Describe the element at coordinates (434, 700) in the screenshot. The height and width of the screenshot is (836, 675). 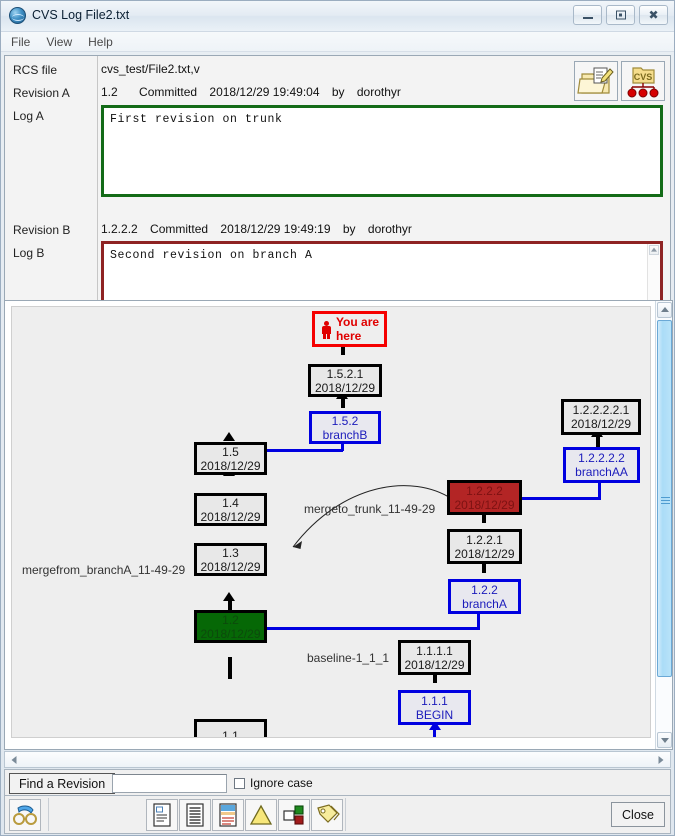
I see `node-label: 1.1.1` at that location.